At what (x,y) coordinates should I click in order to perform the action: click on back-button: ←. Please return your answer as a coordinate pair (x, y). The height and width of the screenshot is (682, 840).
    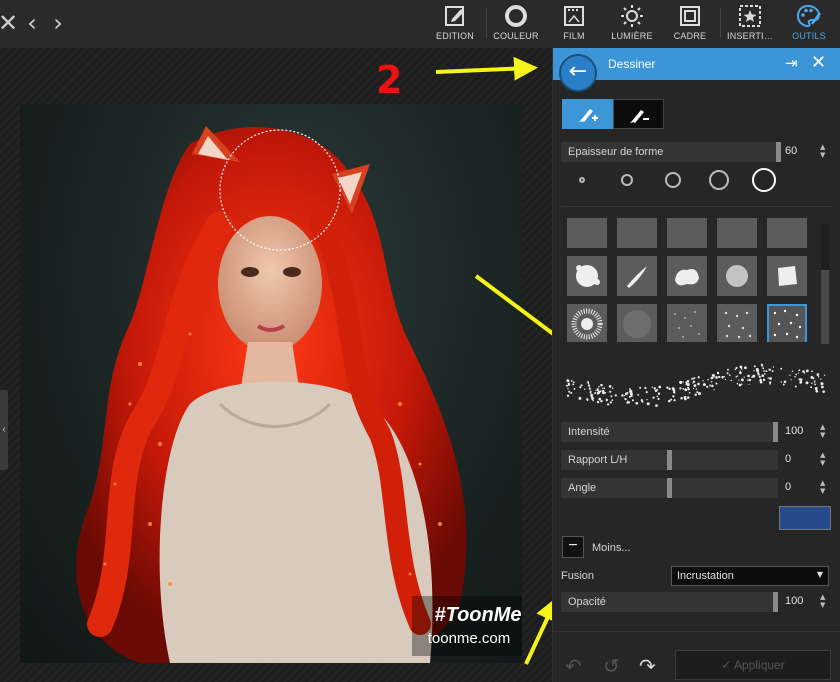
    Looking at the image, I should click on (578, 73).